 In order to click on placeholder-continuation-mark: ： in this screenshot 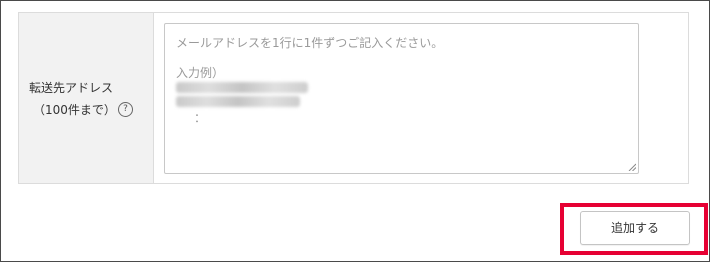, I will do `click(200, 118)`.